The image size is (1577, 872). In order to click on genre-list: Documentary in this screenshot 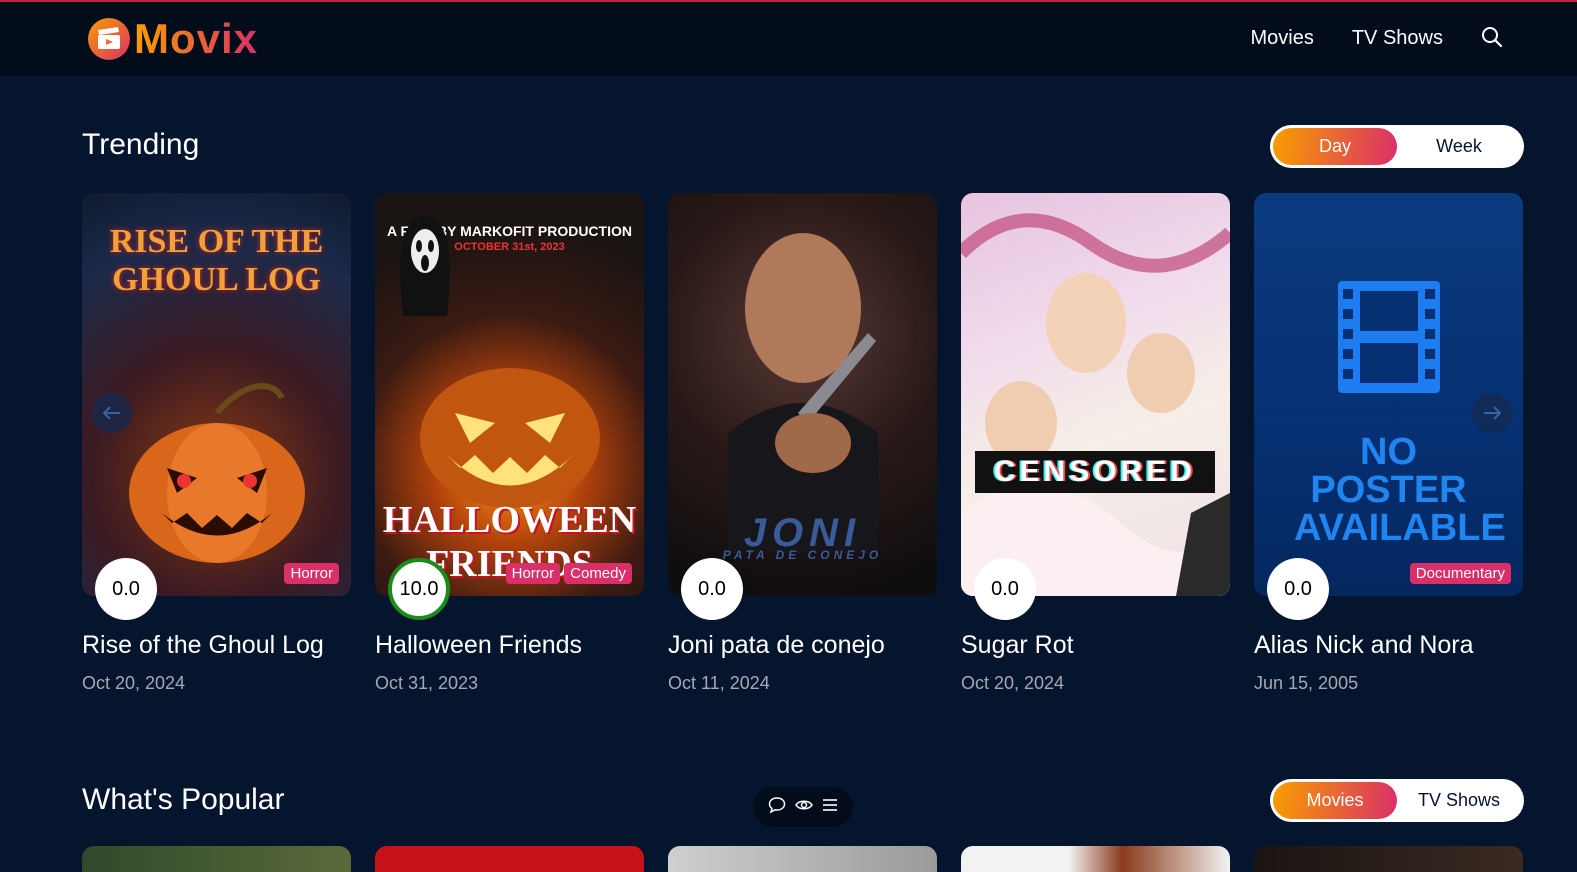, I will do `click(1460, 573)`.